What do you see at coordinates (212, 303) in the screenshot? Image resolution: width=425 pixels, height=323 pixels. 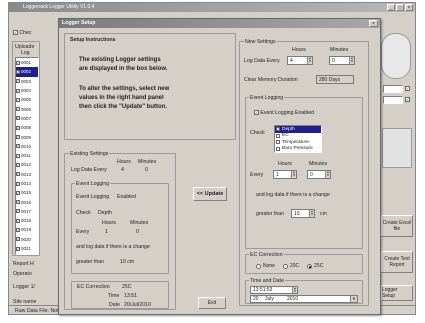 I see `exit-button: Exit` at bounding box center [212, 303].